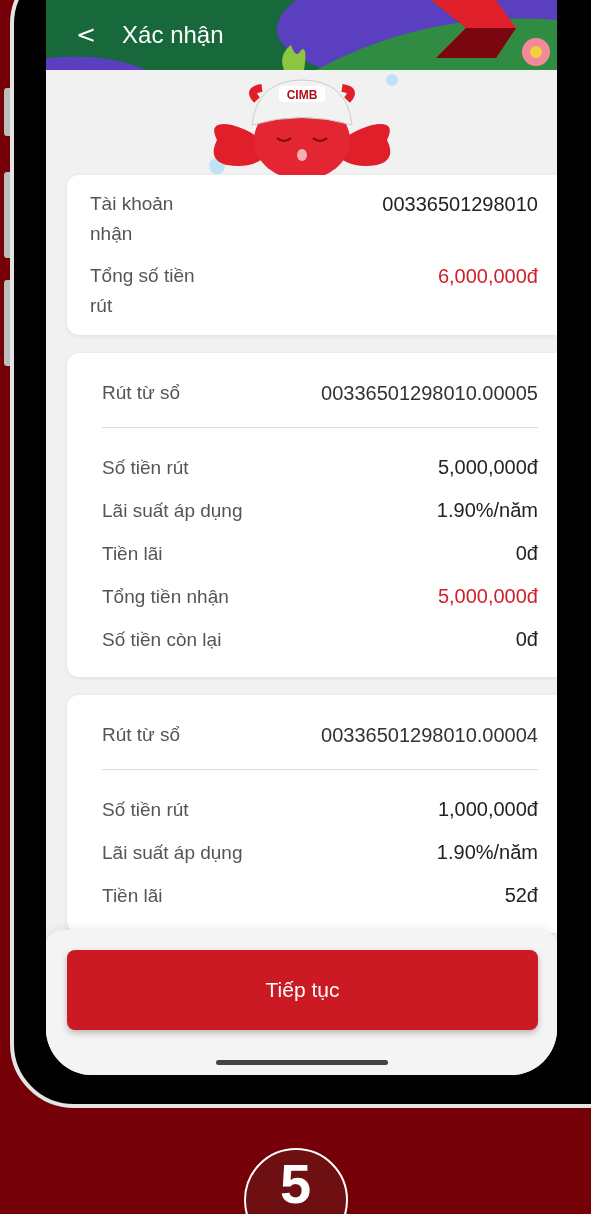 The width and height of the screenshot is (591, 1214). What do you see at coordinates (301, 95) in the screenshot?
I see `cap-logo-text: CIMB` at bounding box center [301, 95].